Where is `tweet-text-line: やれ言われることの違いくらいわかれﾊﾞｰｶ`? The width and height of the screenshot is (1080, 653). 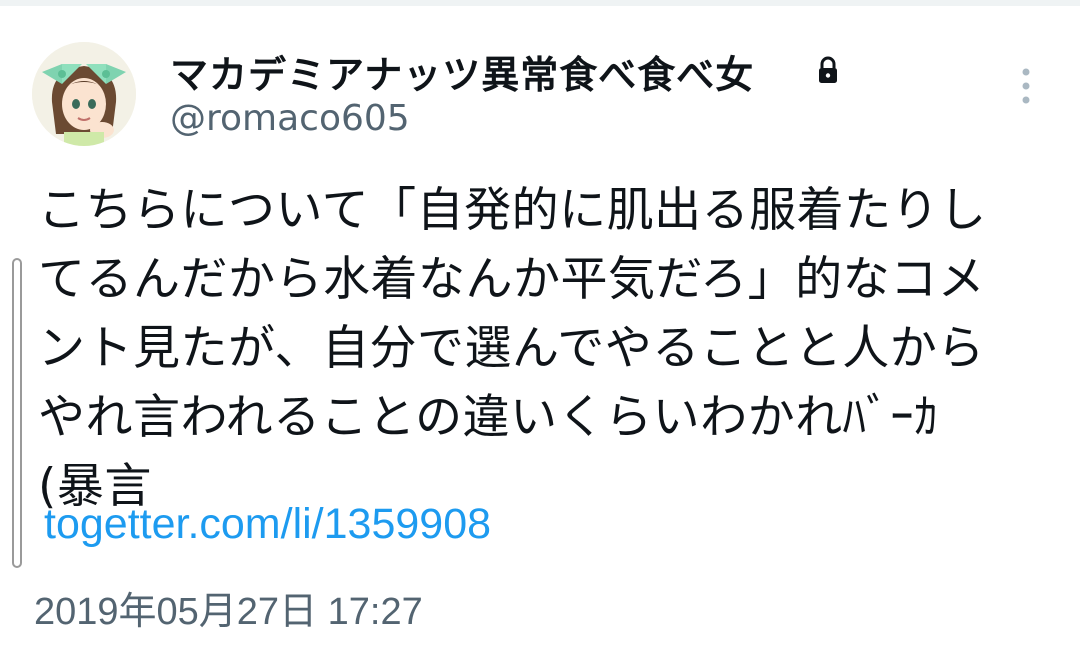
tweet-text-line: やれ言われることの違いくらいわかれﾊﾞｰｶ is located at coordinates (488, 417).